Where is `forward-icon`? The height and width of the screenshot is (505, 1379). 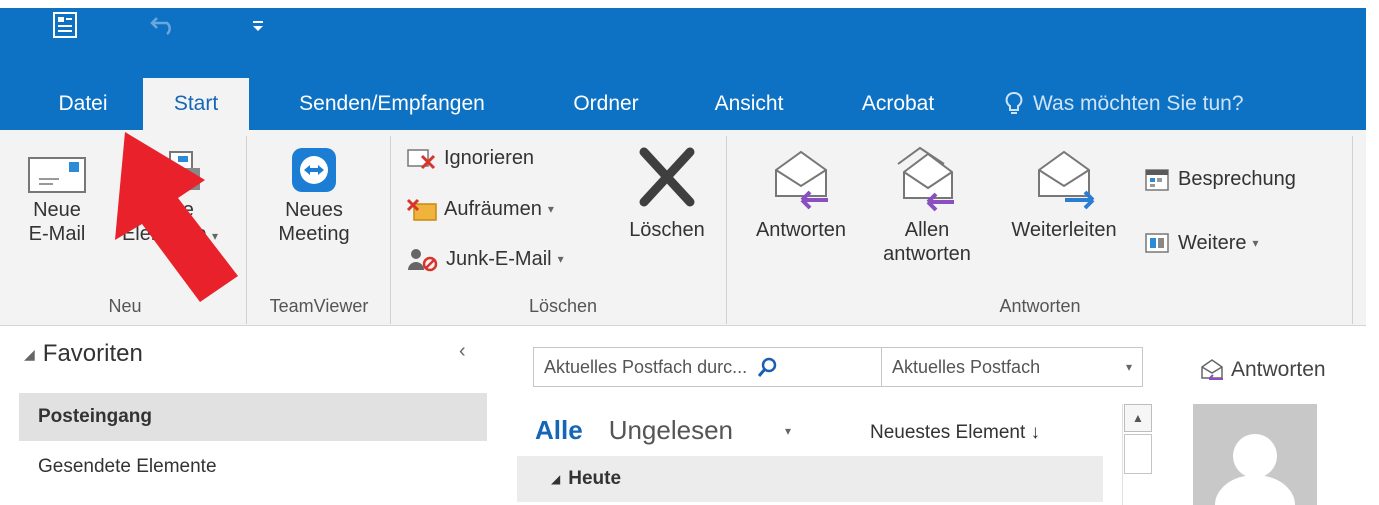 forward-icon is located at coordinates (1066, 180).